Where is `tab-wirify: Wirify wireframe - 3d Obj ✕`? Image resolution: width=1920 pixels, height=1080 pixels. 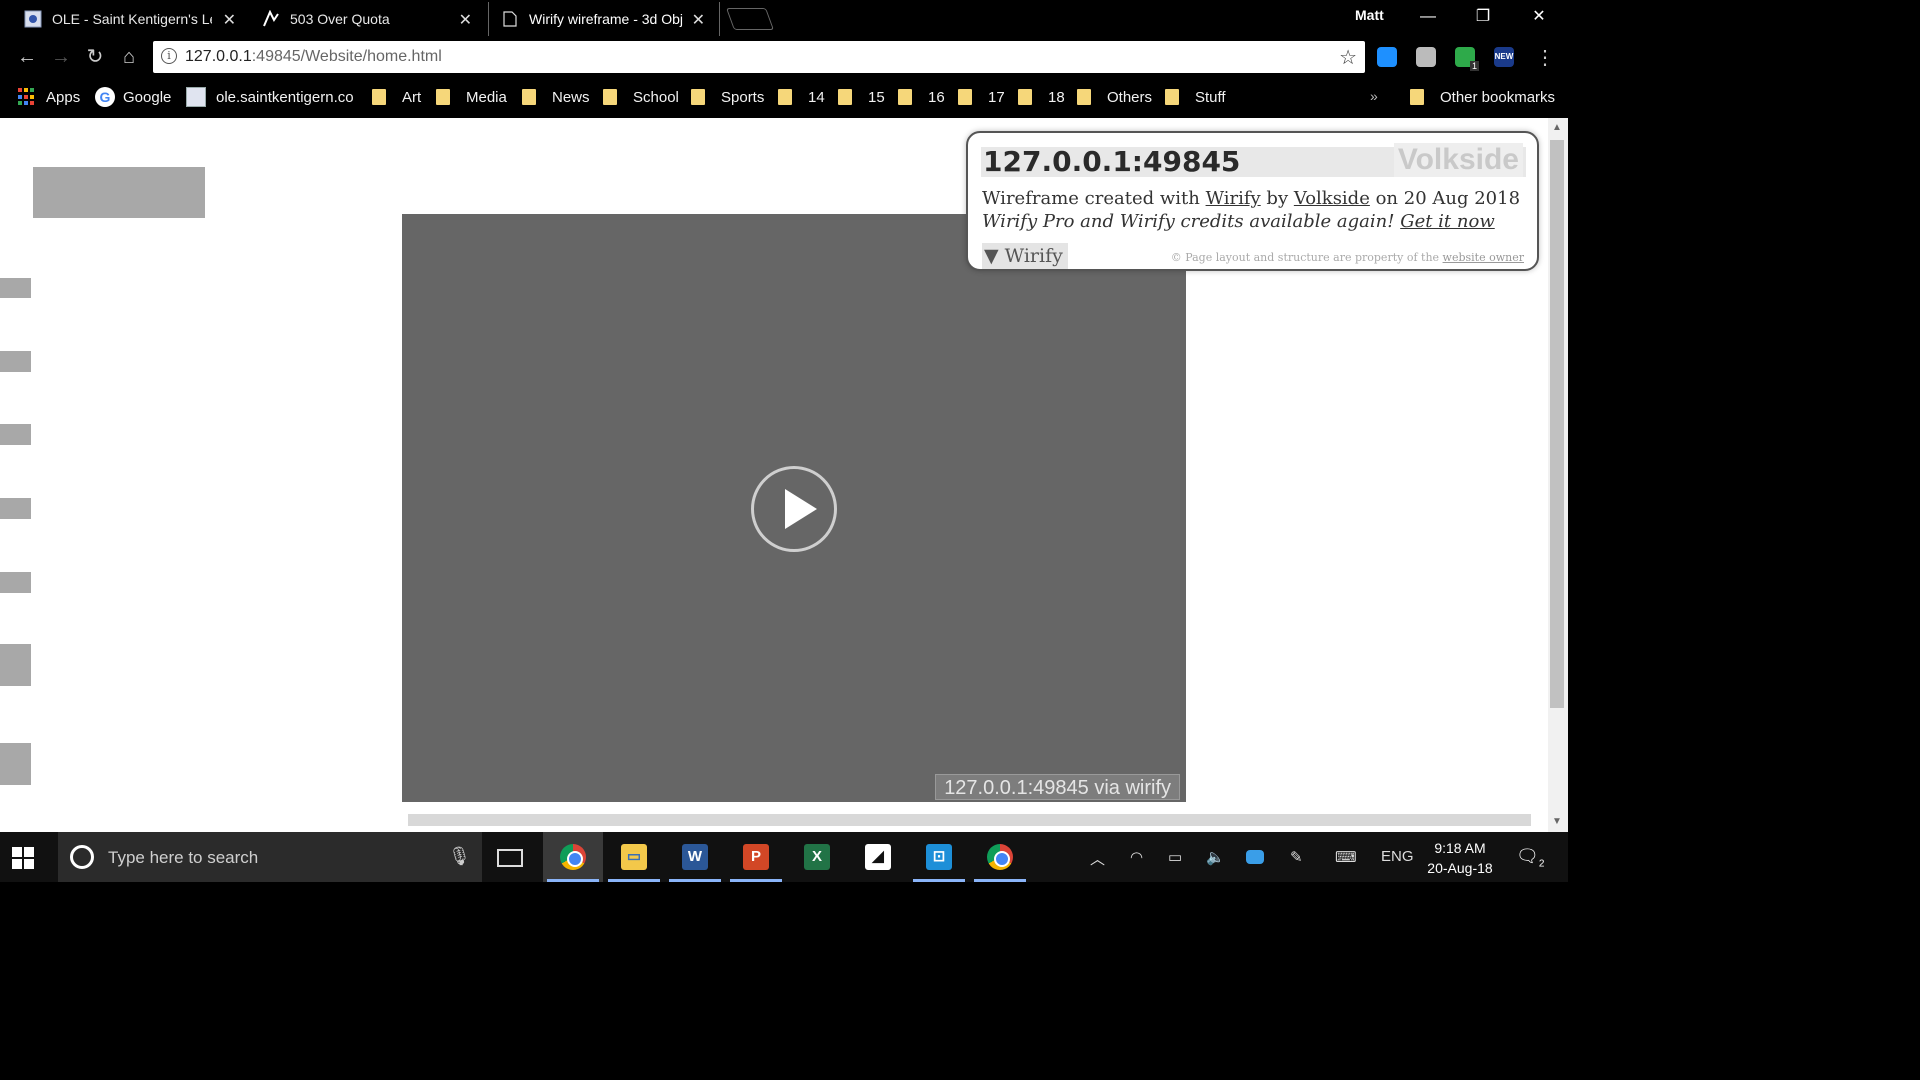
tab-wirify: Wirify wireframe - 3d Obj ✕ is located at coordinates (604, 19).